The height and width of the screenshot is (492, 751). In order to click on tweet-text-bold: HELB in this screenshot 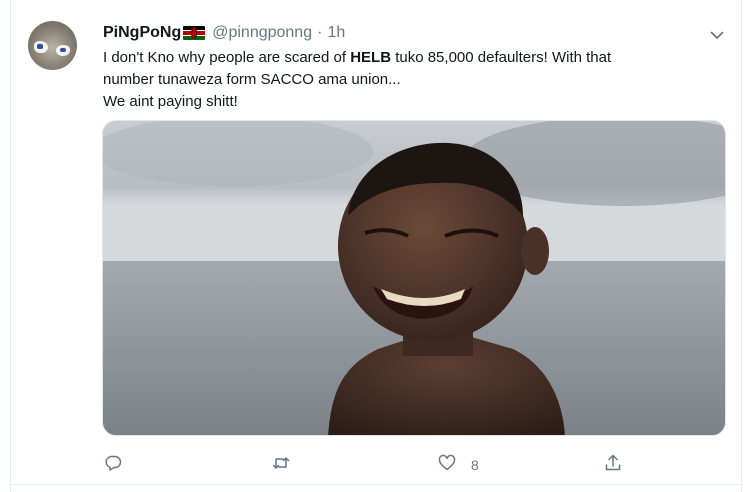, I will do `click(371, 57)`.